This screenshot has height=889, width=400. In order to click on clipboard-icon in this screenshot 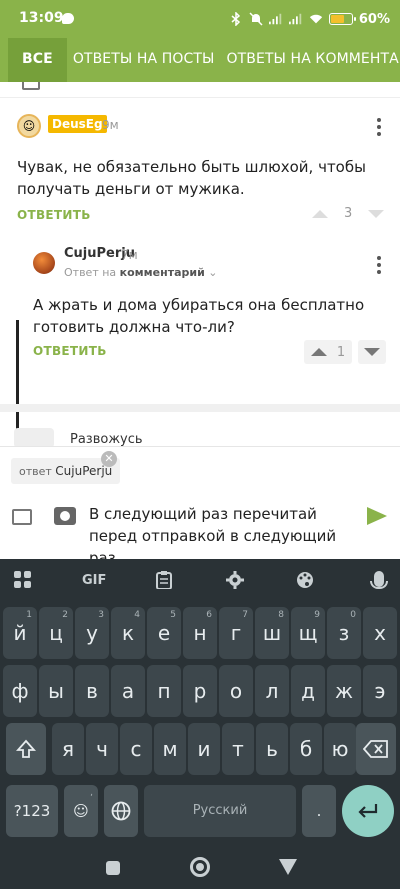, I will do `click(164, 582)`.